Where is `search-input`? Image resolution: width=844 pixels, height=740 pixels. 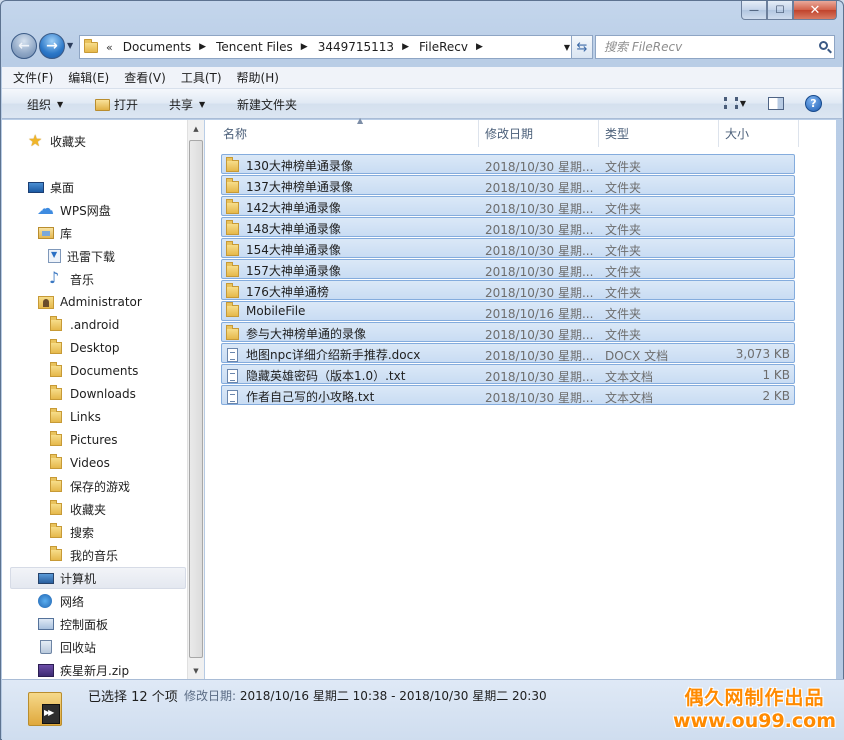 search-input is located at coordinates (709, 47).